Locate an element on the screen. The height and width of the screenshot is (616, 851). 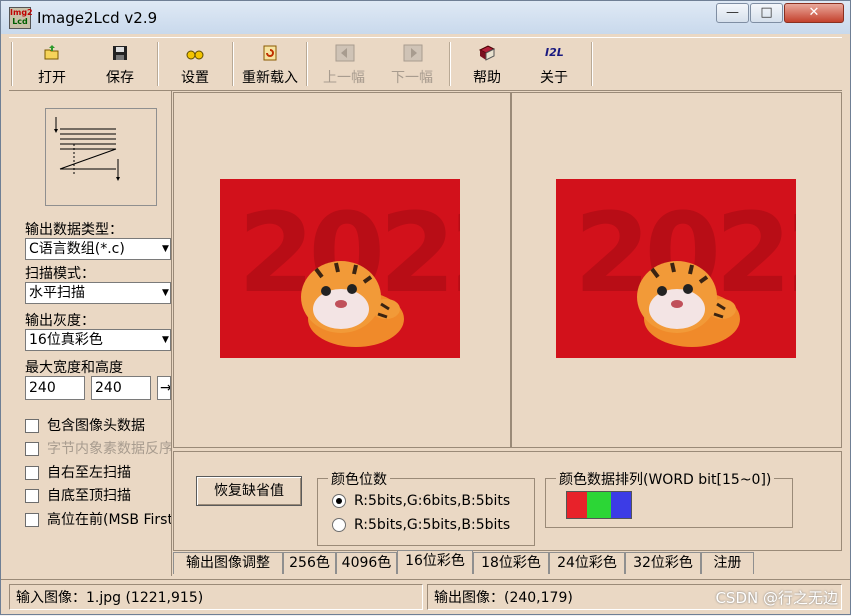
checkbox-label: 包含图像头数据 is located at coordinates (96, 426).